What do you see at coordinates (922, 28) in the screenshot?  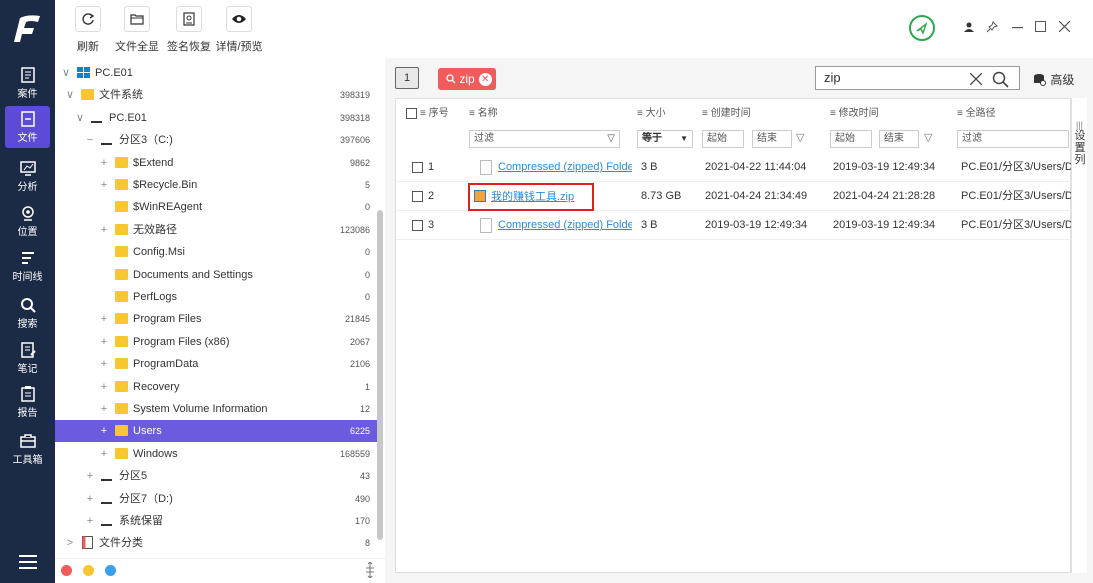 I see `status-indicator` at bounding box center [922, 28].